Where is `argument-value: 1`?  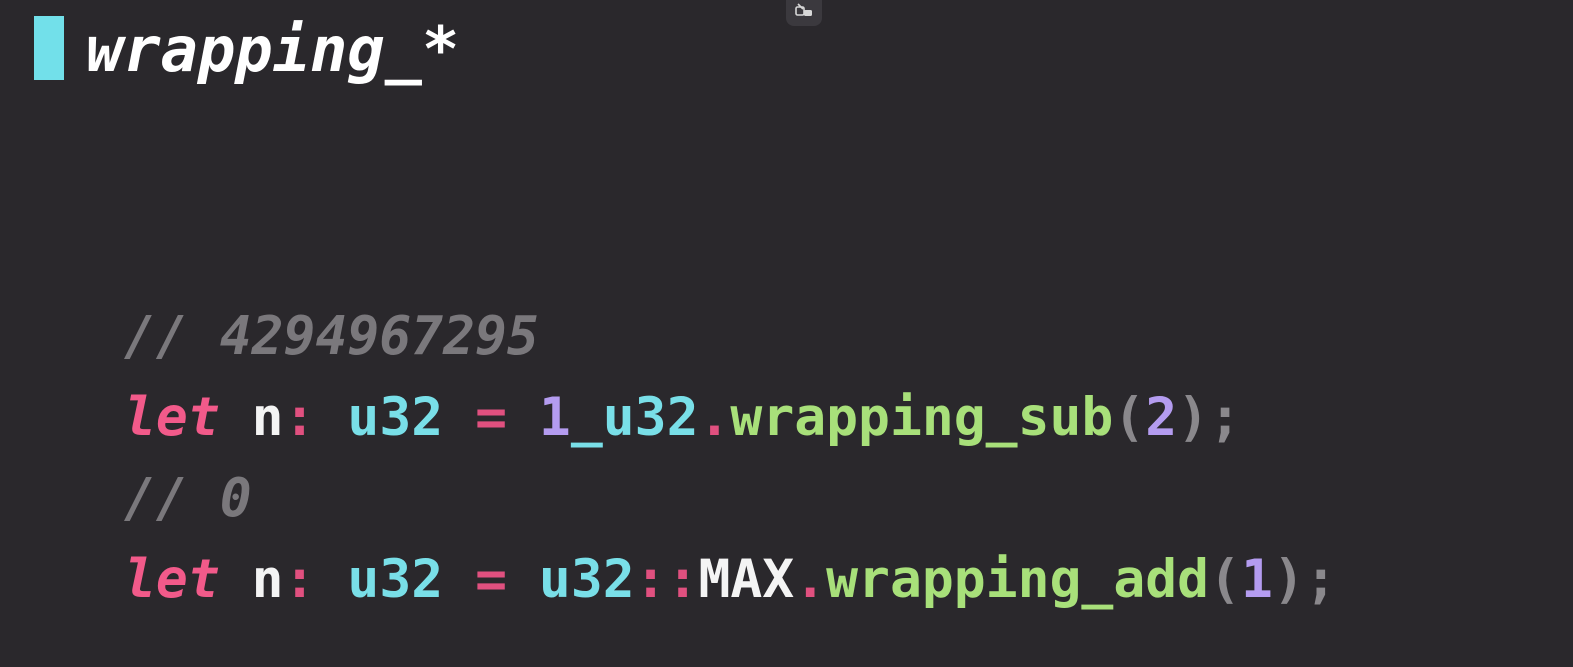 argument-value: 1 is located at coordinates (1256, 579).